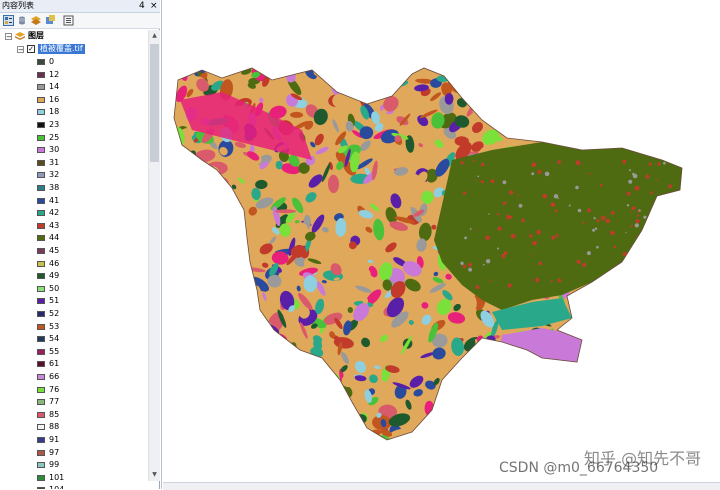 The height and width of the screenshot is (490, 720). I want to click on list-by-source-icon, so click(22, 20).